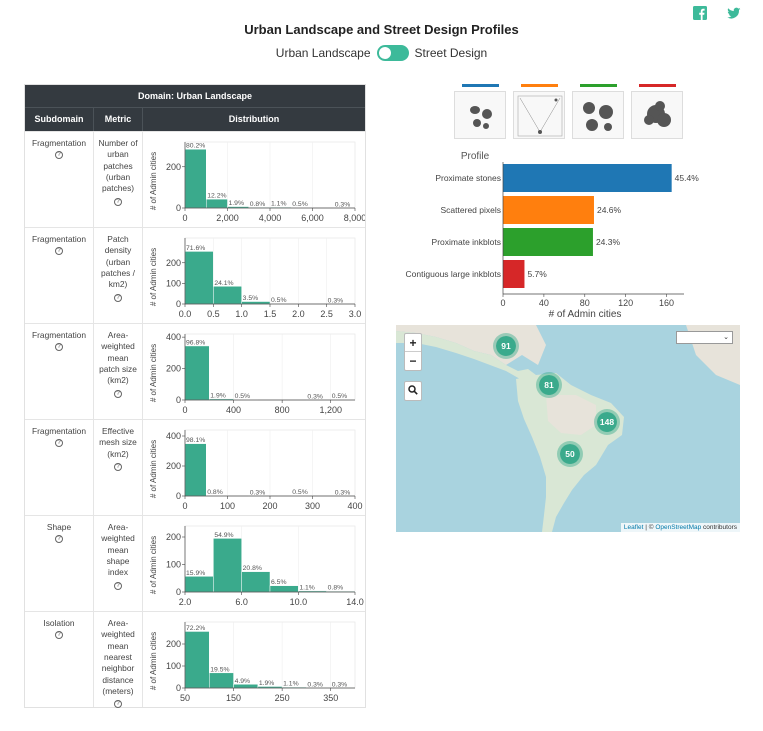  I want to click on x-tick-label: 2.0, so click(185, 602).